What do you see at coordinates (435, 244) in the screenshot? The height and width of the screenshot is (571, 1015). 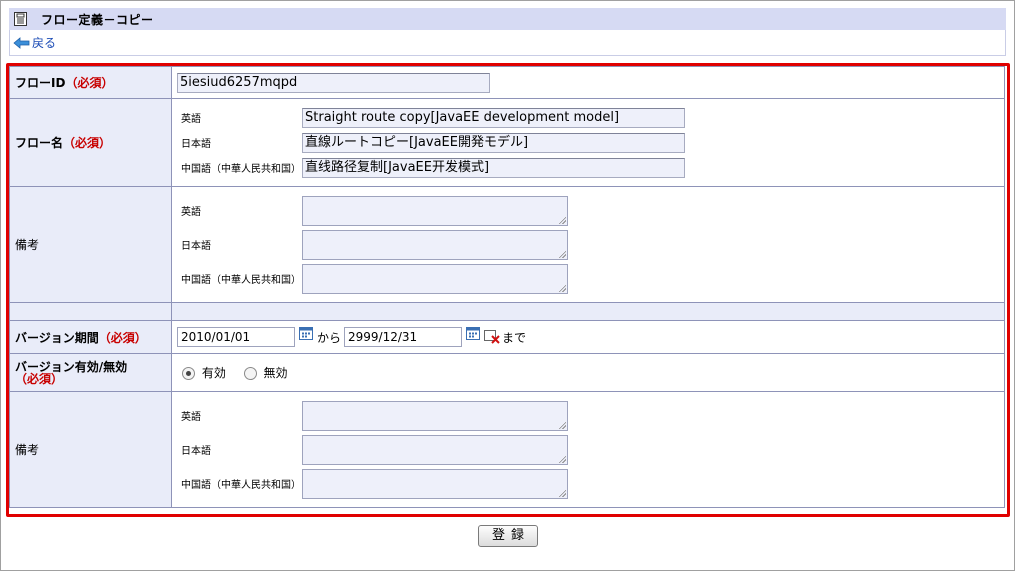 I see `remarks-1-ja-textarea` at bounding box center [435, 244].